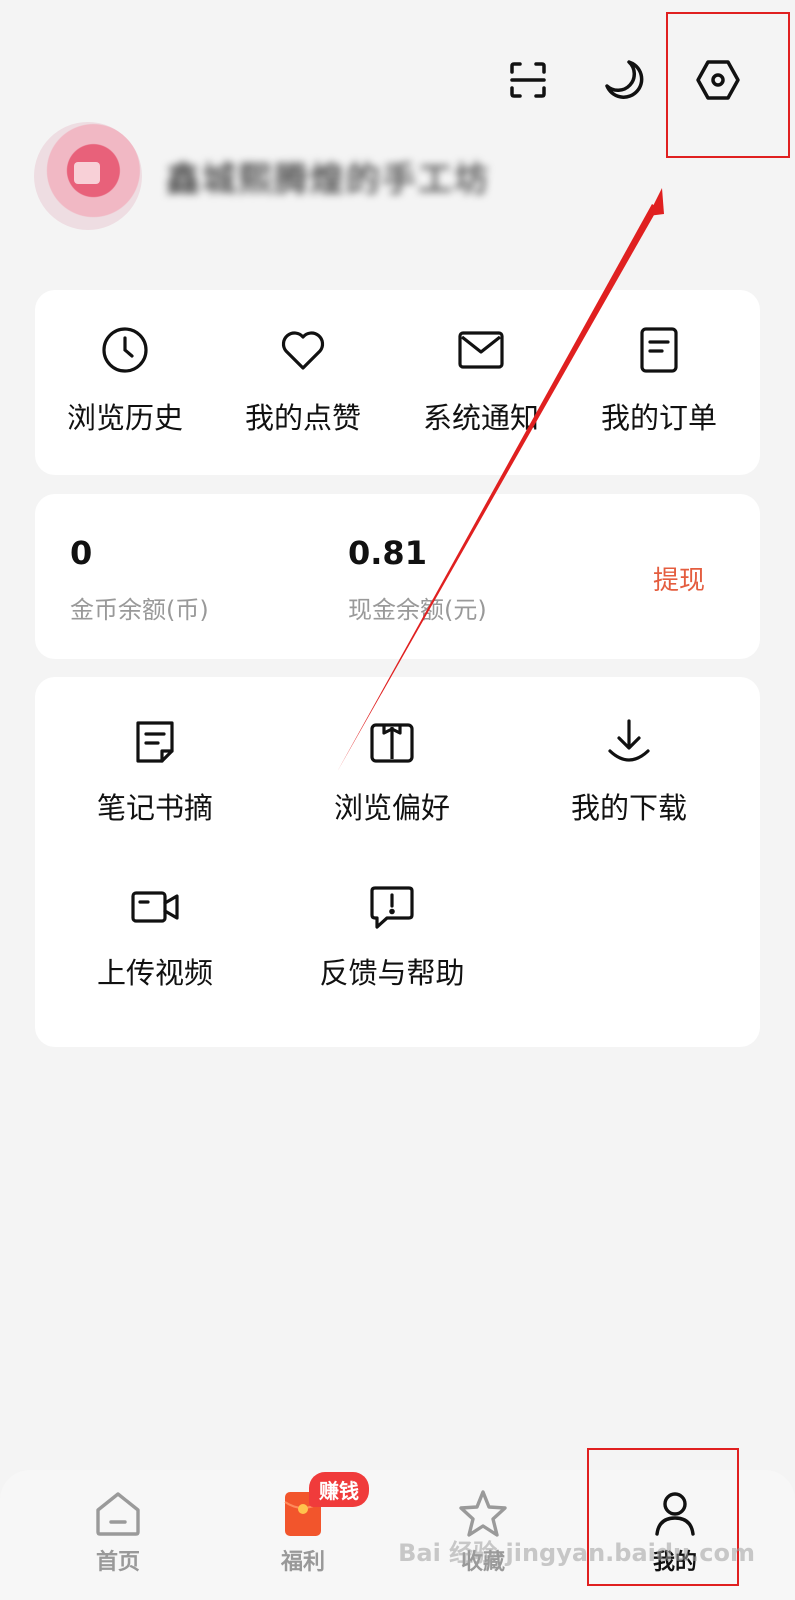 This screenshot has height=1600, width=795. I want to click on tool-item-label: 上传视频, so click(154, 973).